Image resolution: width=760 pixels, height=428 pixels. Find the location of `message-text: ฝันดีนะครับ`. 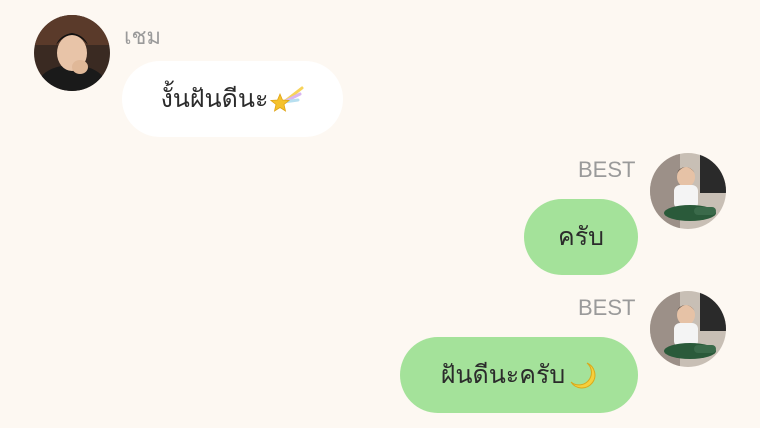

message-text: ฝันดีนะครับ is located at coordinates (503, 374).